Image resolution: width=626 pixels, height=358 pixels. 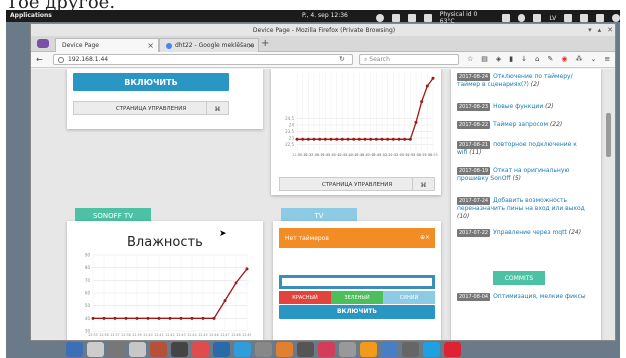 I want to click on addon-icon: ◉, so click(x=564, y=59).